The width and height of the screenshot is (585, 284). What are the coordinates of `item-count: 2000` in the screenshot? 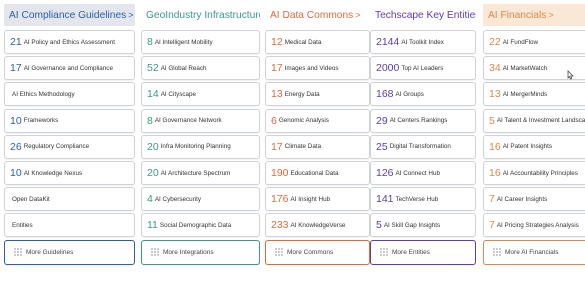 It's located at (388, 68).